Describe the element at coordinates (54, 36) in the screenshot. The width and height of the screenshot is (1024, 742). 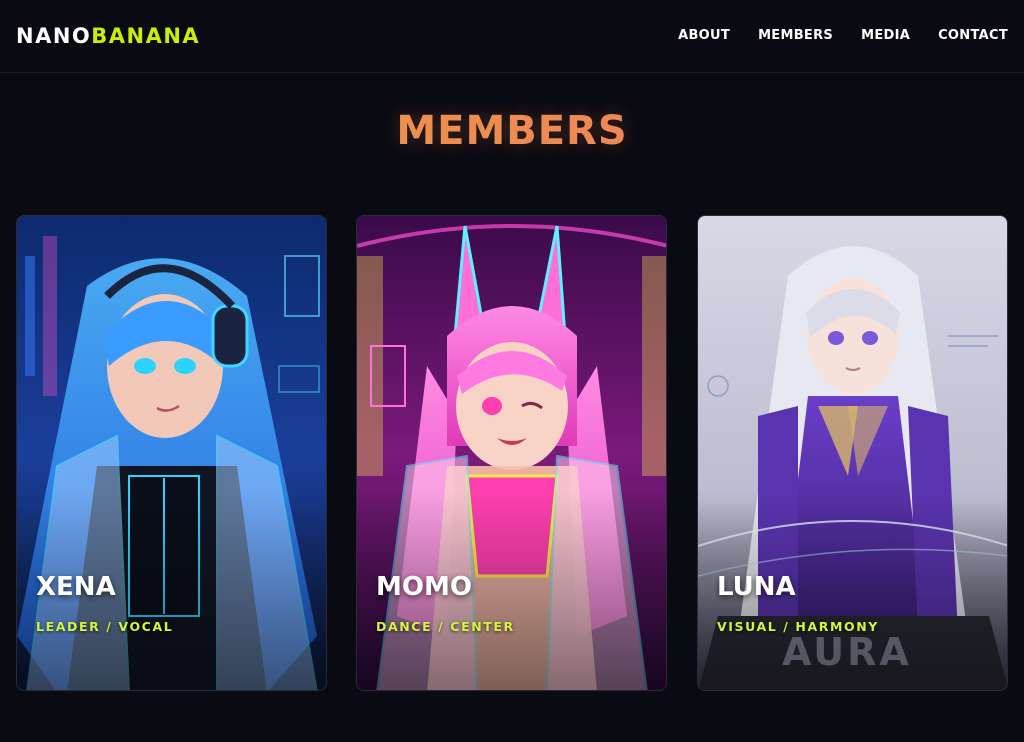
I see `brand-logo-part1: NANO` at that location.